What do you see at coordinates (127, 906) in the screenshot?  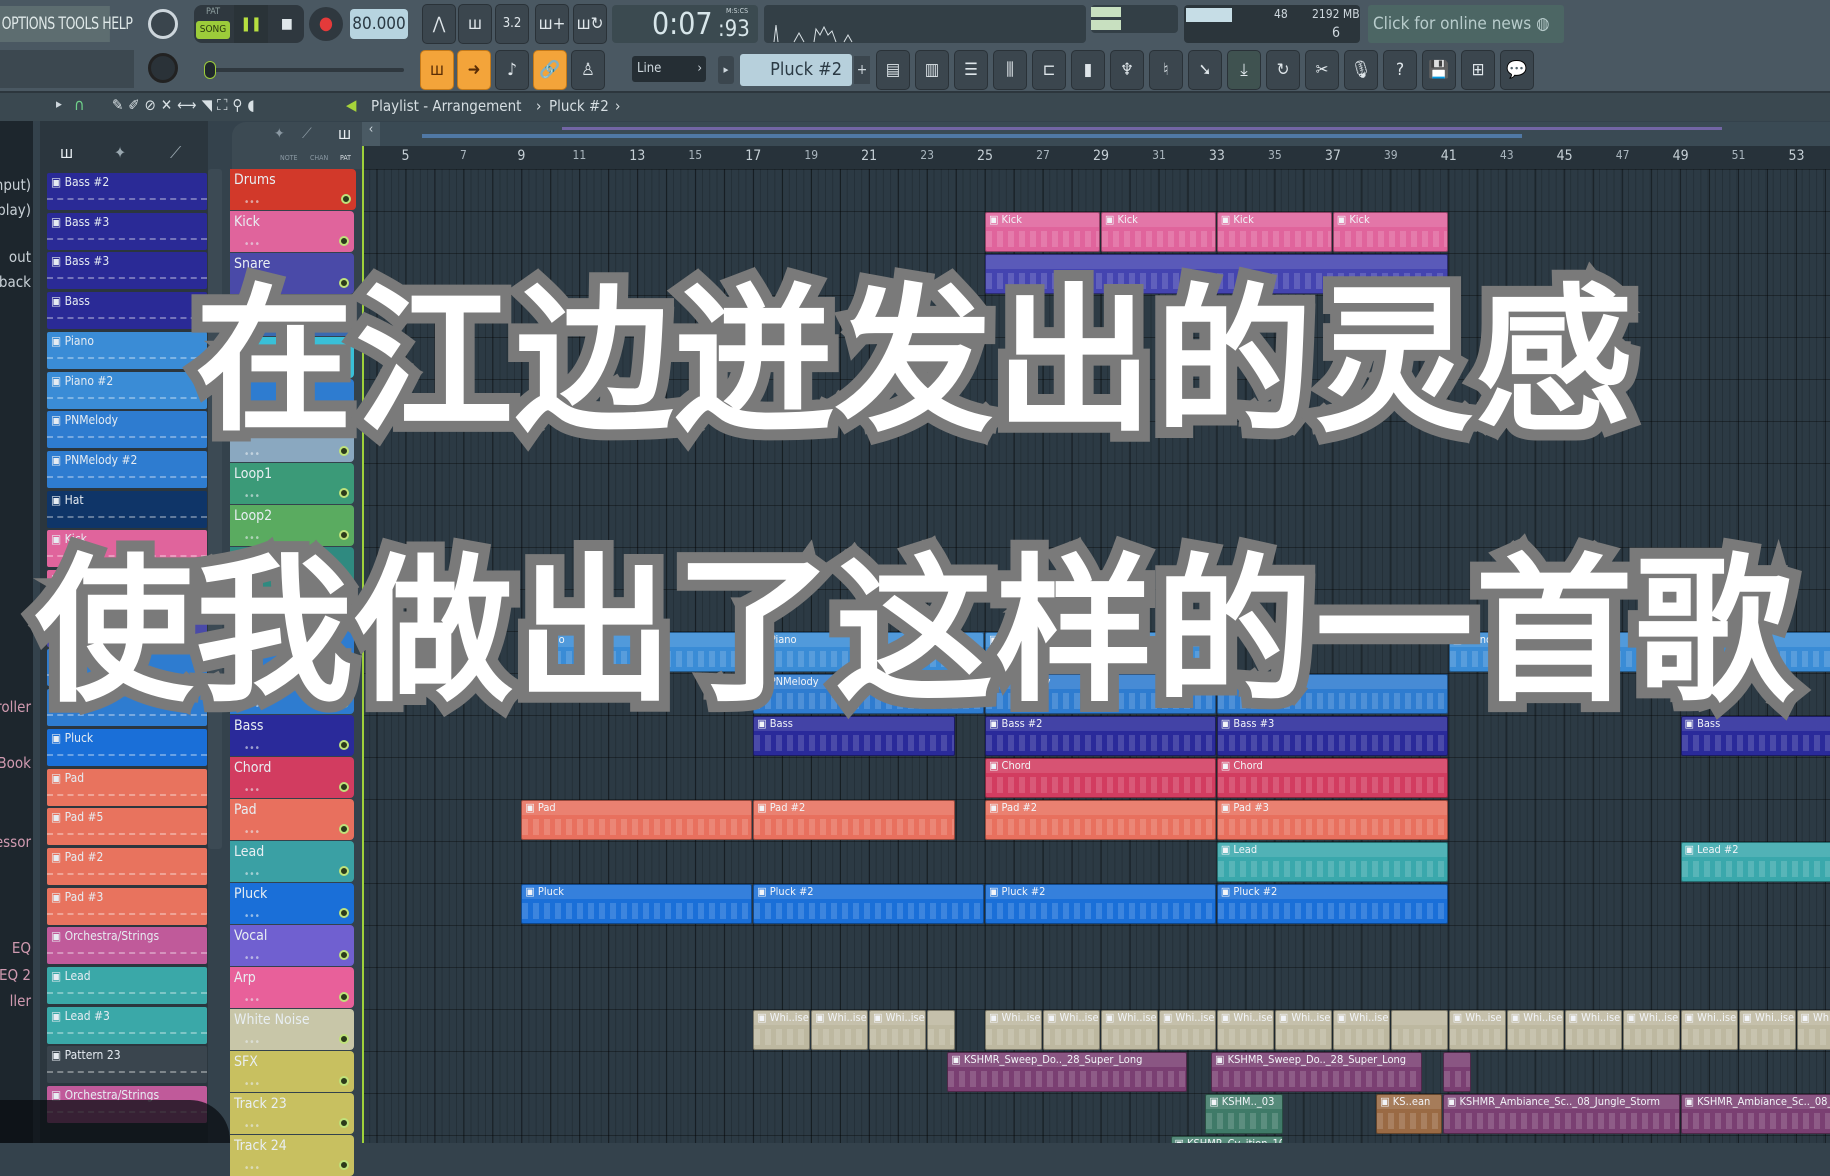 I see `pattern-item: ▣ Pad #3` at bounding box center [127, 906].